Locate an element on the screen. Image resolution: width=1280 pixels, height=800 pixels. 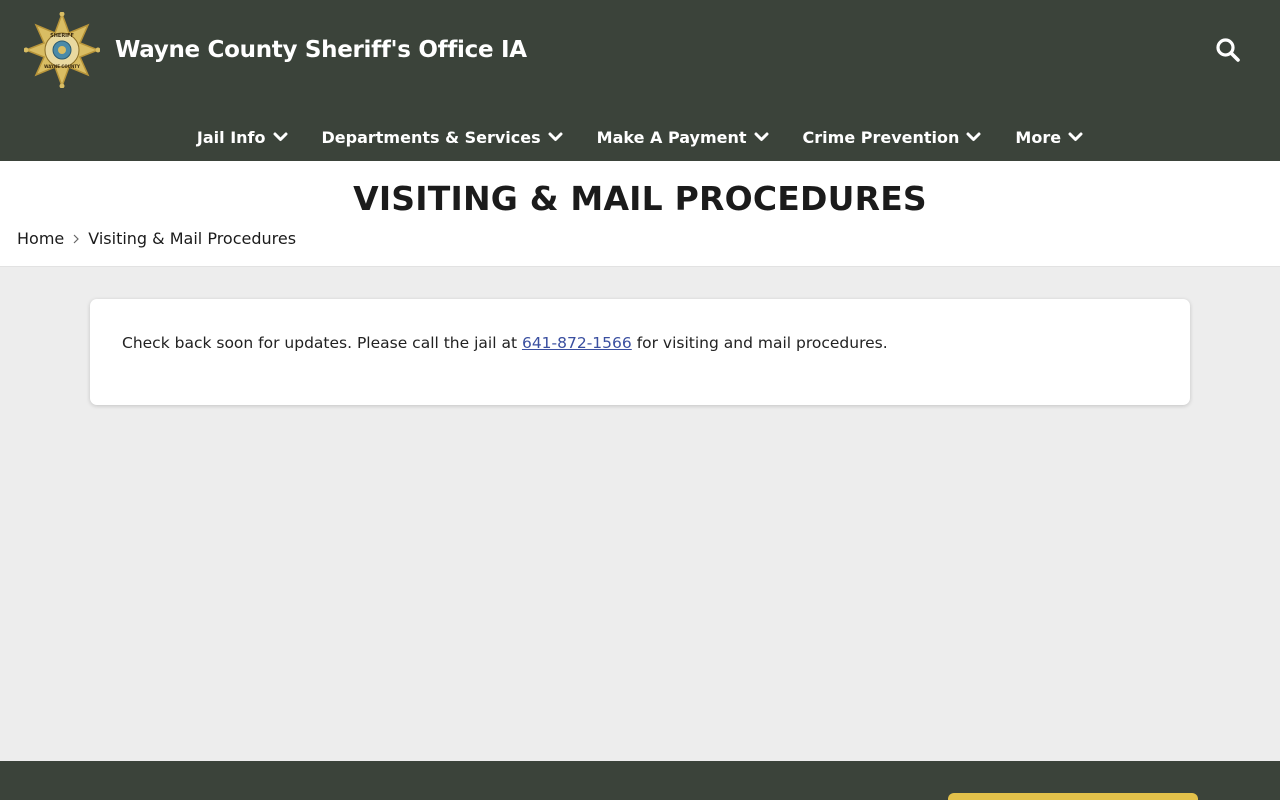
nav-item-label: Make A Payment is located at coordinates (671, 137).